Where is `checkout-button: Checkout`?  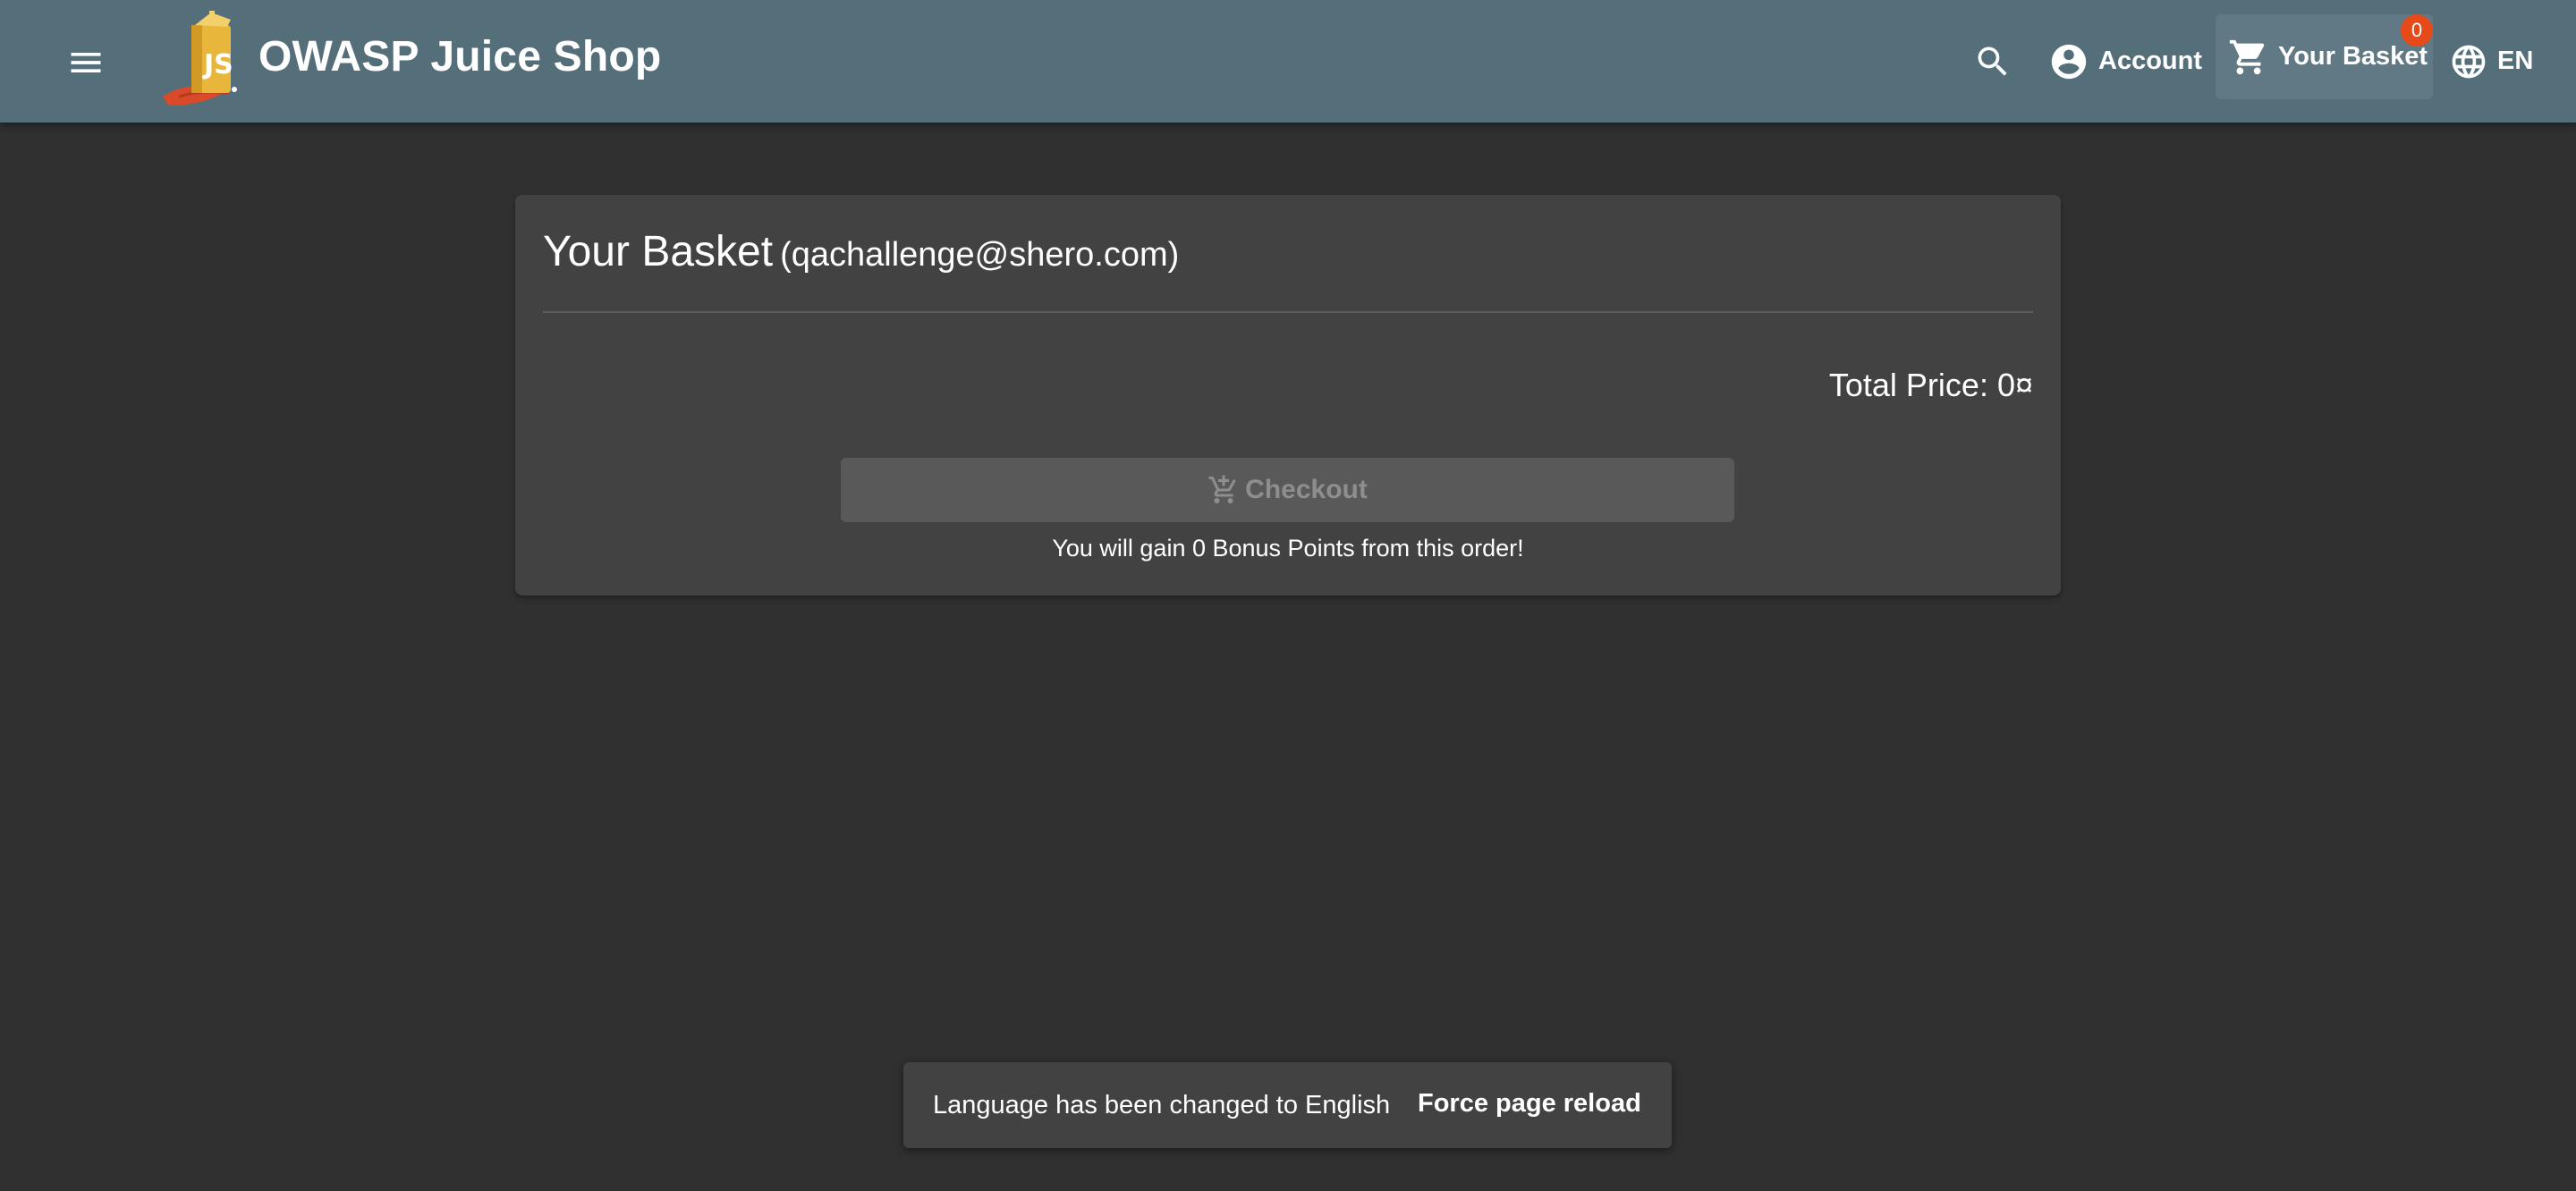 checkout-button: Checkout is located at coordinates (1287, 490).